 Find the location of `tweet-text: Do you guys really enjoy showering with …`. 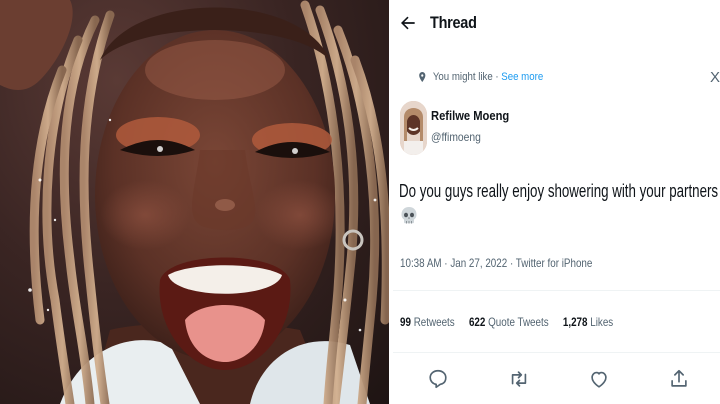

tweet-text: Do you guys really enjoy showering with … is located at coordinates (559, 191).